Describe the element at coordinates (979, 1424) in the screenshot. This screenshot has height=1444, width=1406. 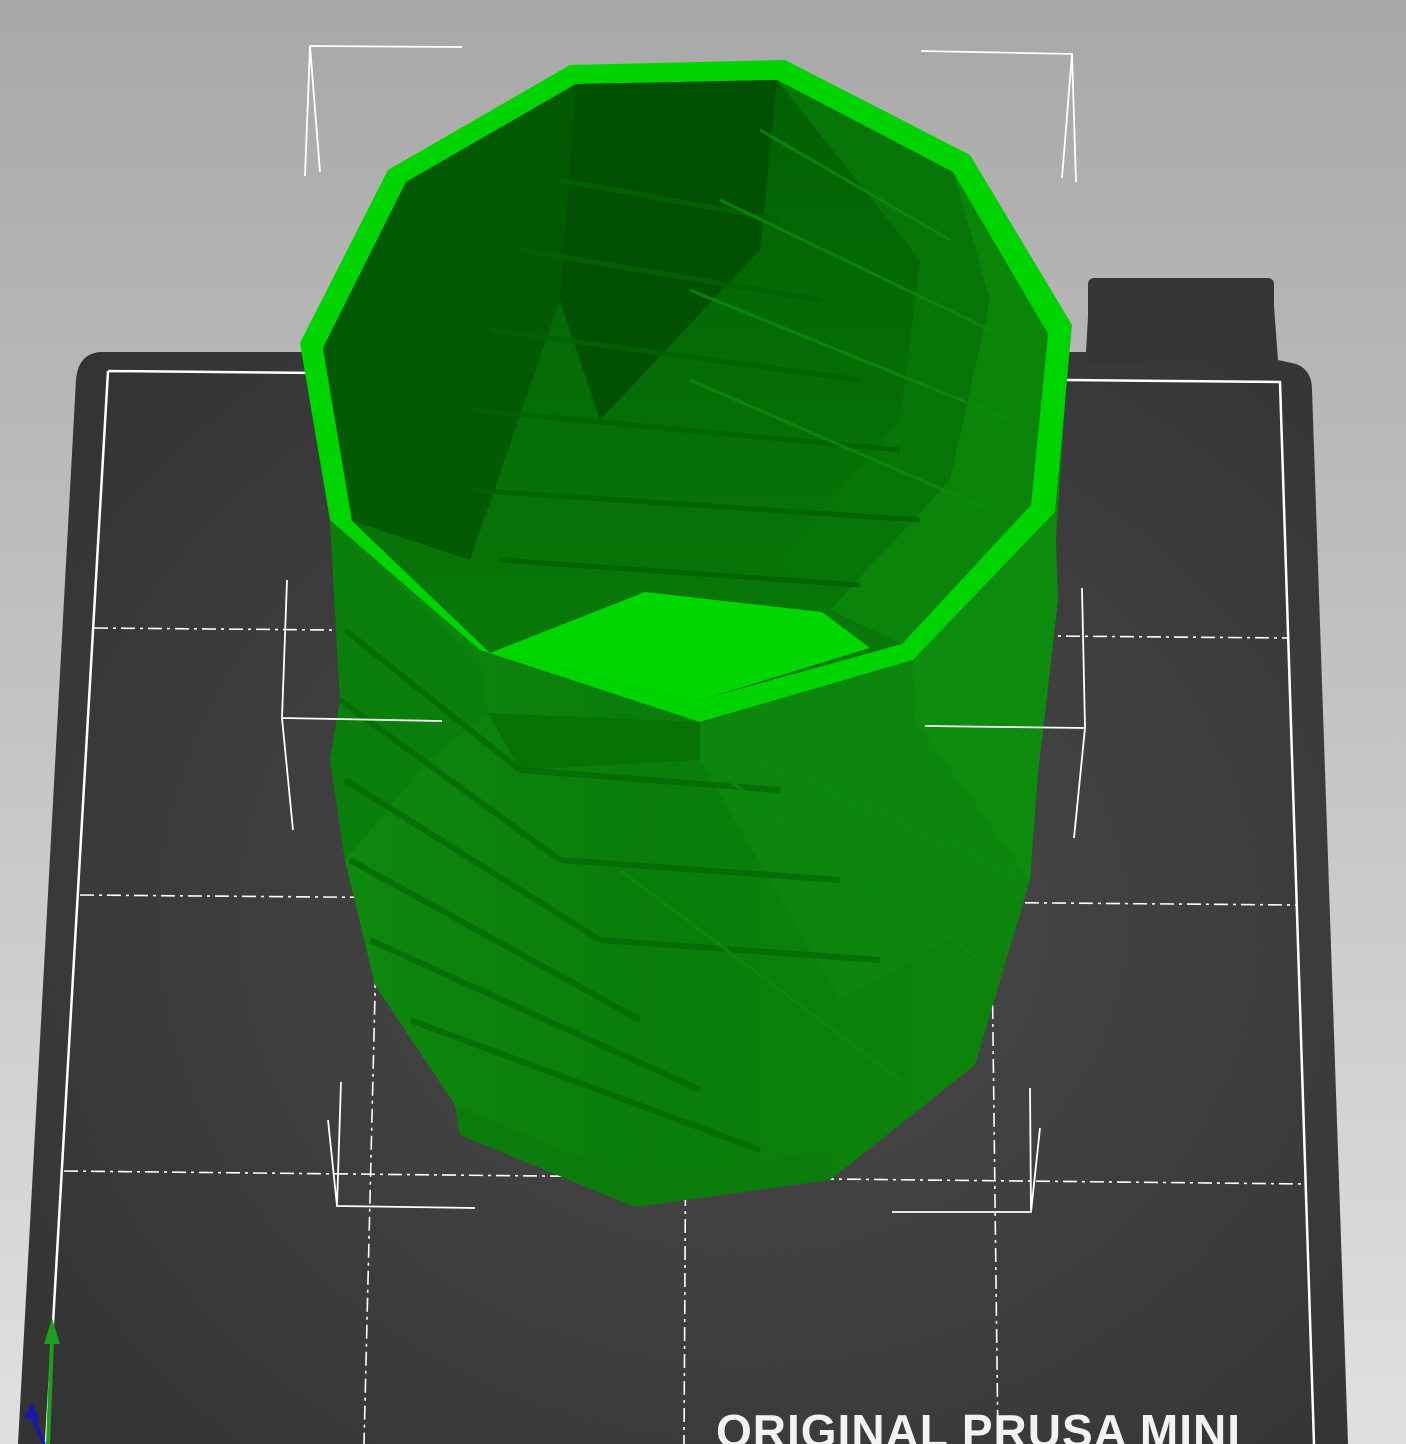
I see `printer-bed-label: ORIGINAL PRUSA MINI` at that location.